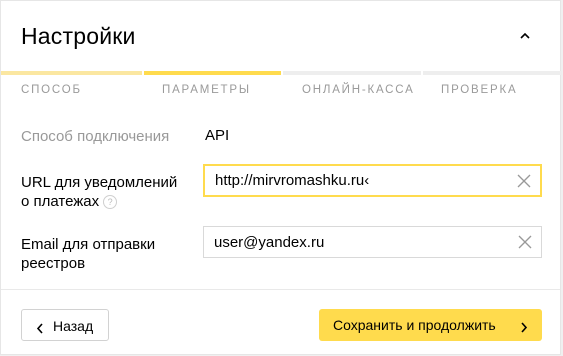  I want to click on save-continue-label: Сохранить и продолжить, so click(414, 325).